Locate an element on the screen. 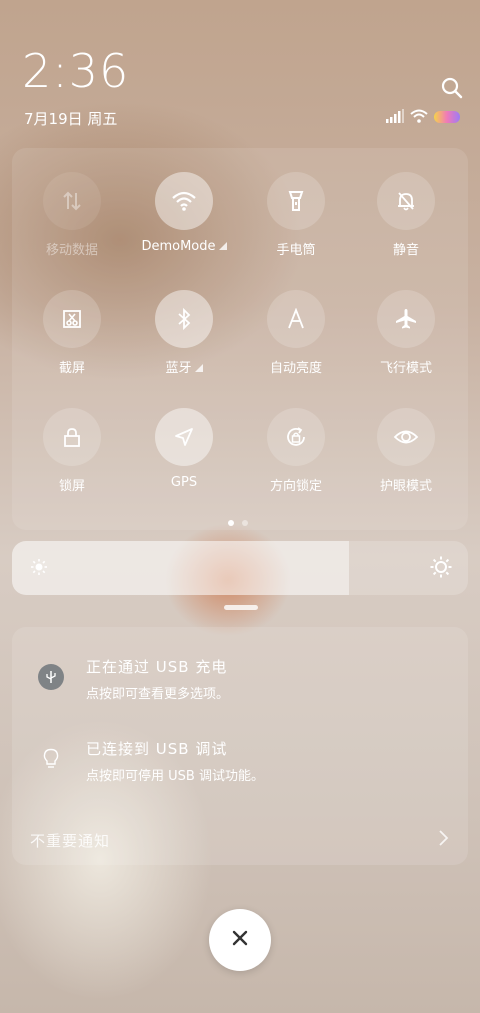  page-dot is located at coordinates (245, 523).